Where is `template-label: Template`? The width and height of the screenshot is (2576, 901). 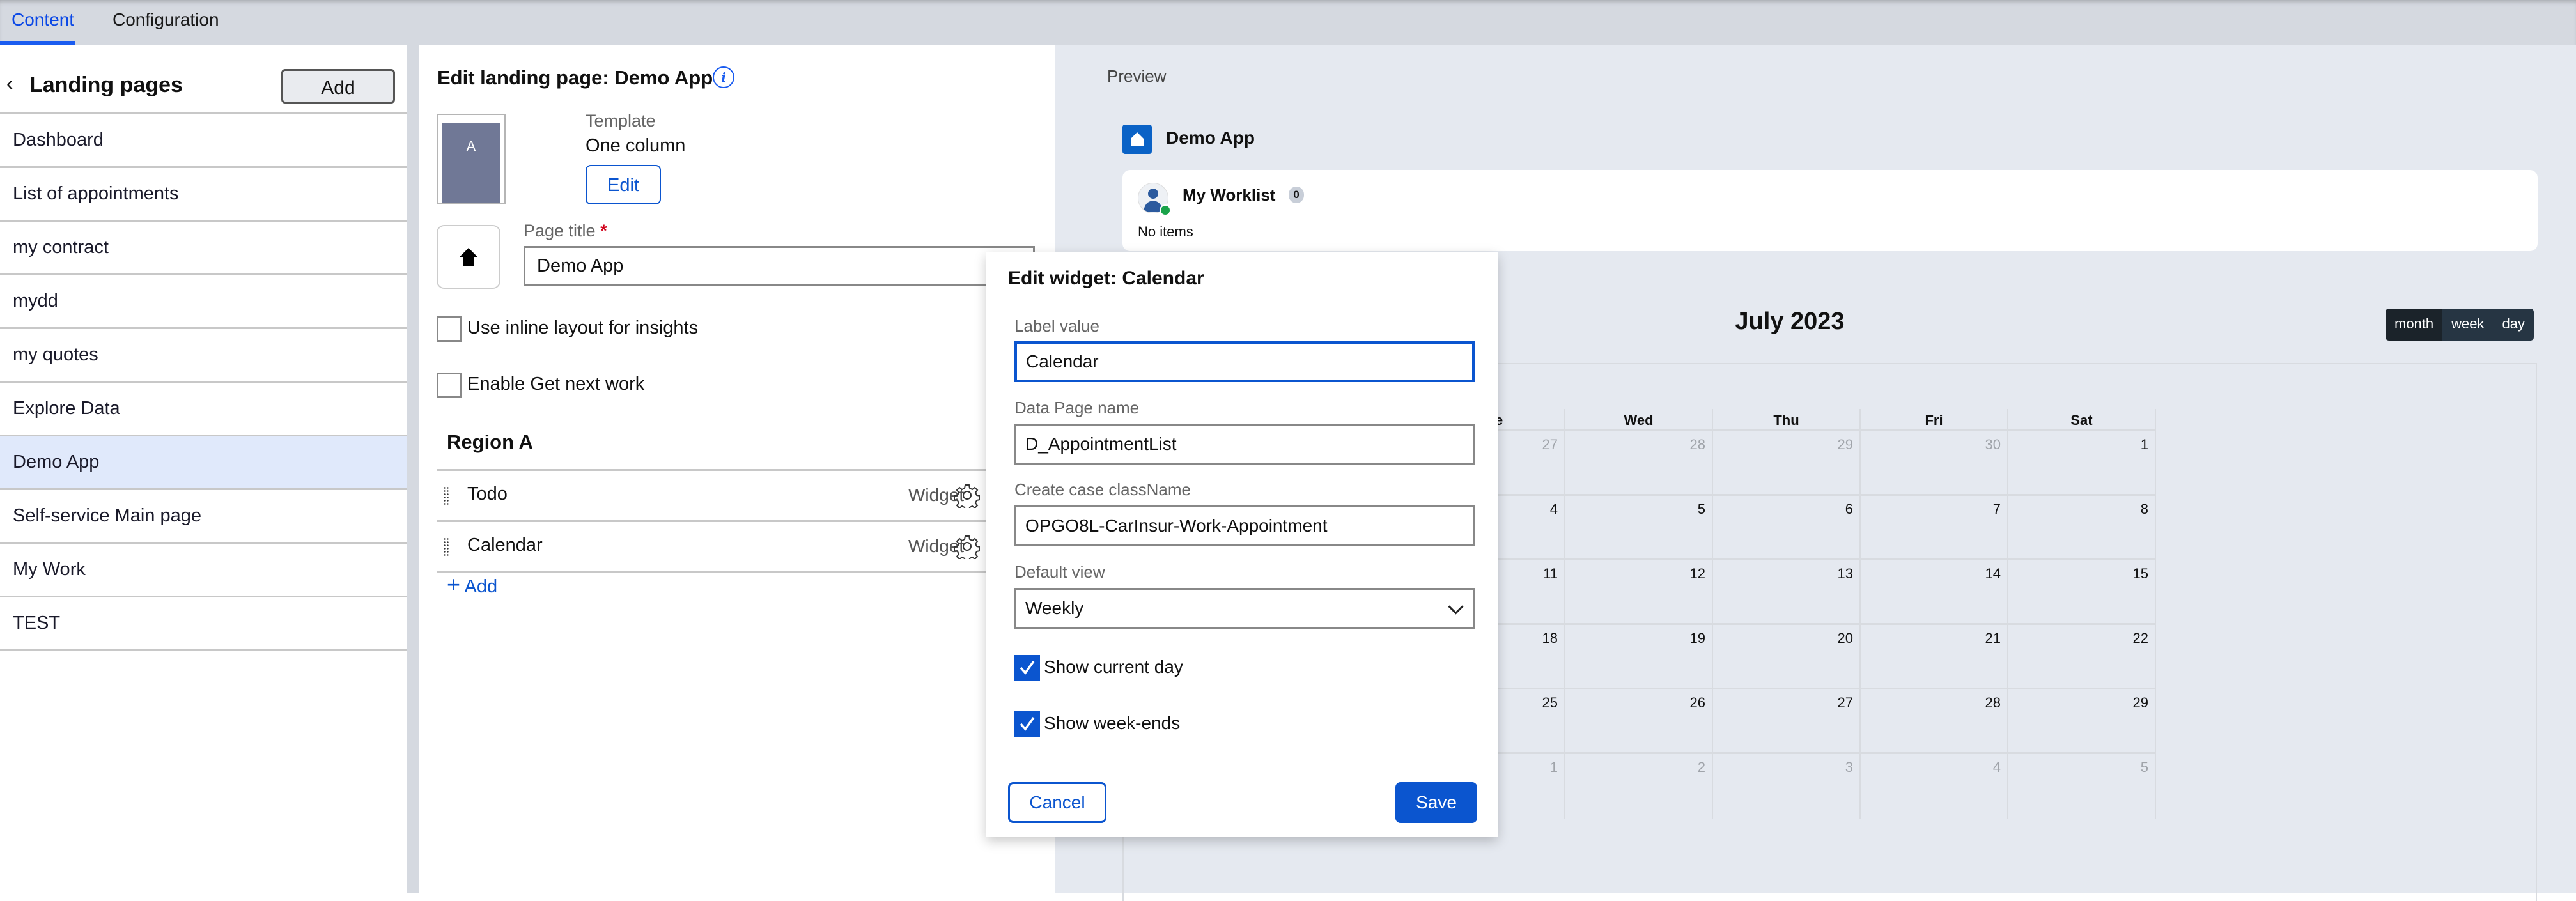
template-label: Template is located at coordinates (621, 121).